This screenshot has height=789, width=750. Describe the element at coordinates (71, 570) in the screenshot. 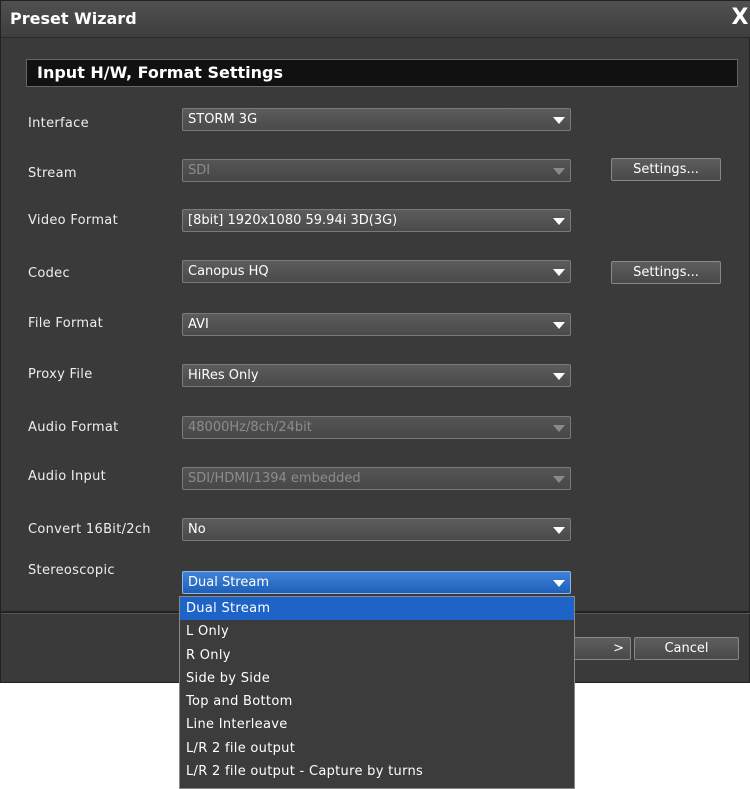

I see `stereoscopic-label: Stereoscopic` at that location.